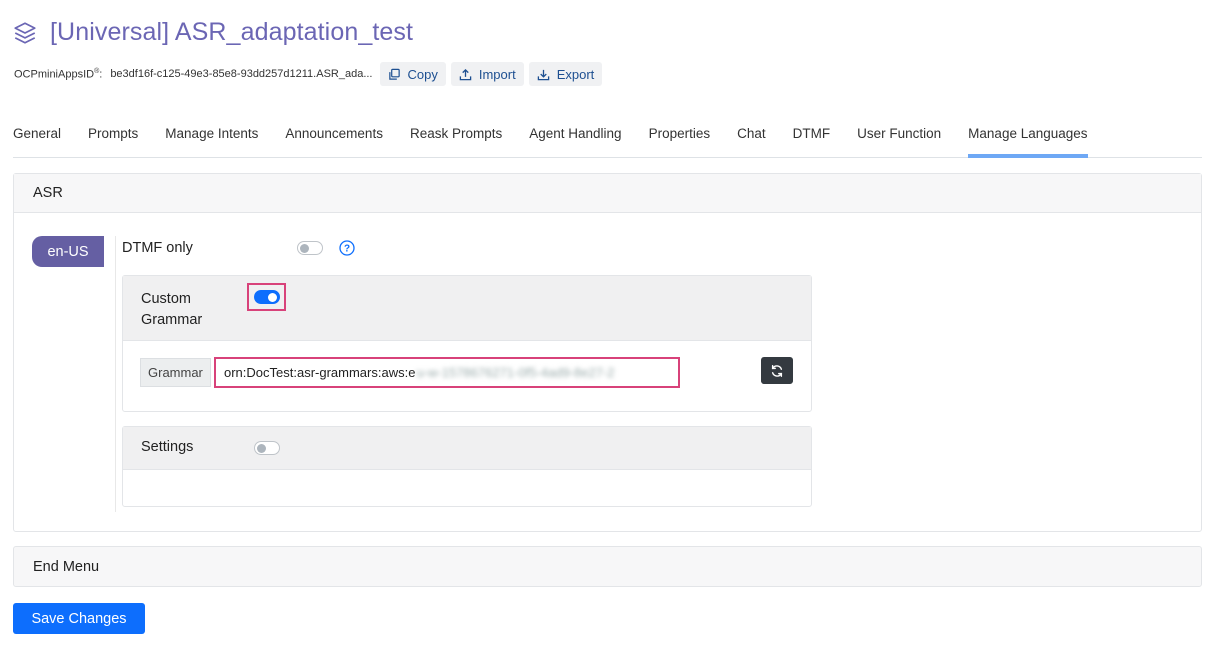 This screenshot has width=1212, height=646. Describe the element at coordinates (1028, 138) in the screenshot. I see `tab-manage-languages: Manage Languages` at that location.